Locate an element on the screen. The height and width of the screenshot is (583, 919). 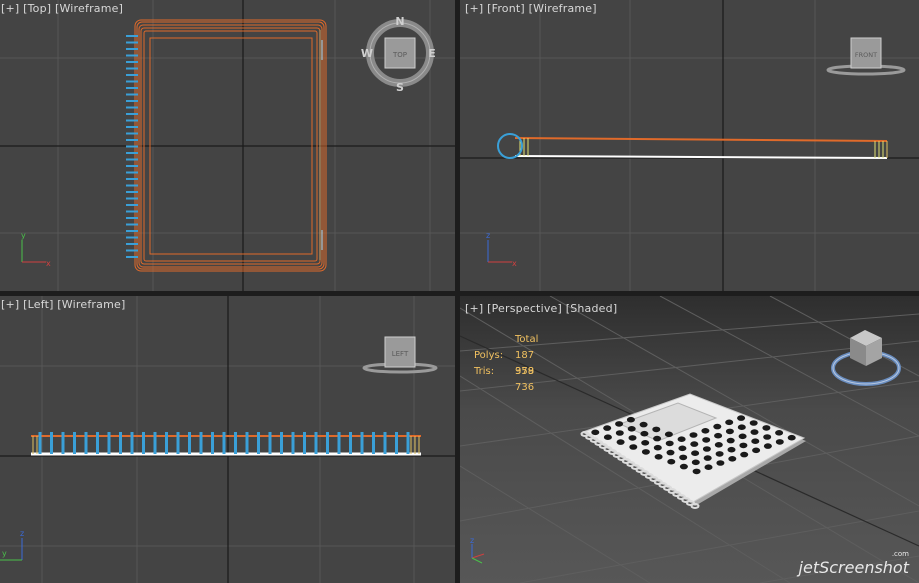
viewport-label-top: [+] [Top] [Wireframe] is located at coordinates (62, 8).